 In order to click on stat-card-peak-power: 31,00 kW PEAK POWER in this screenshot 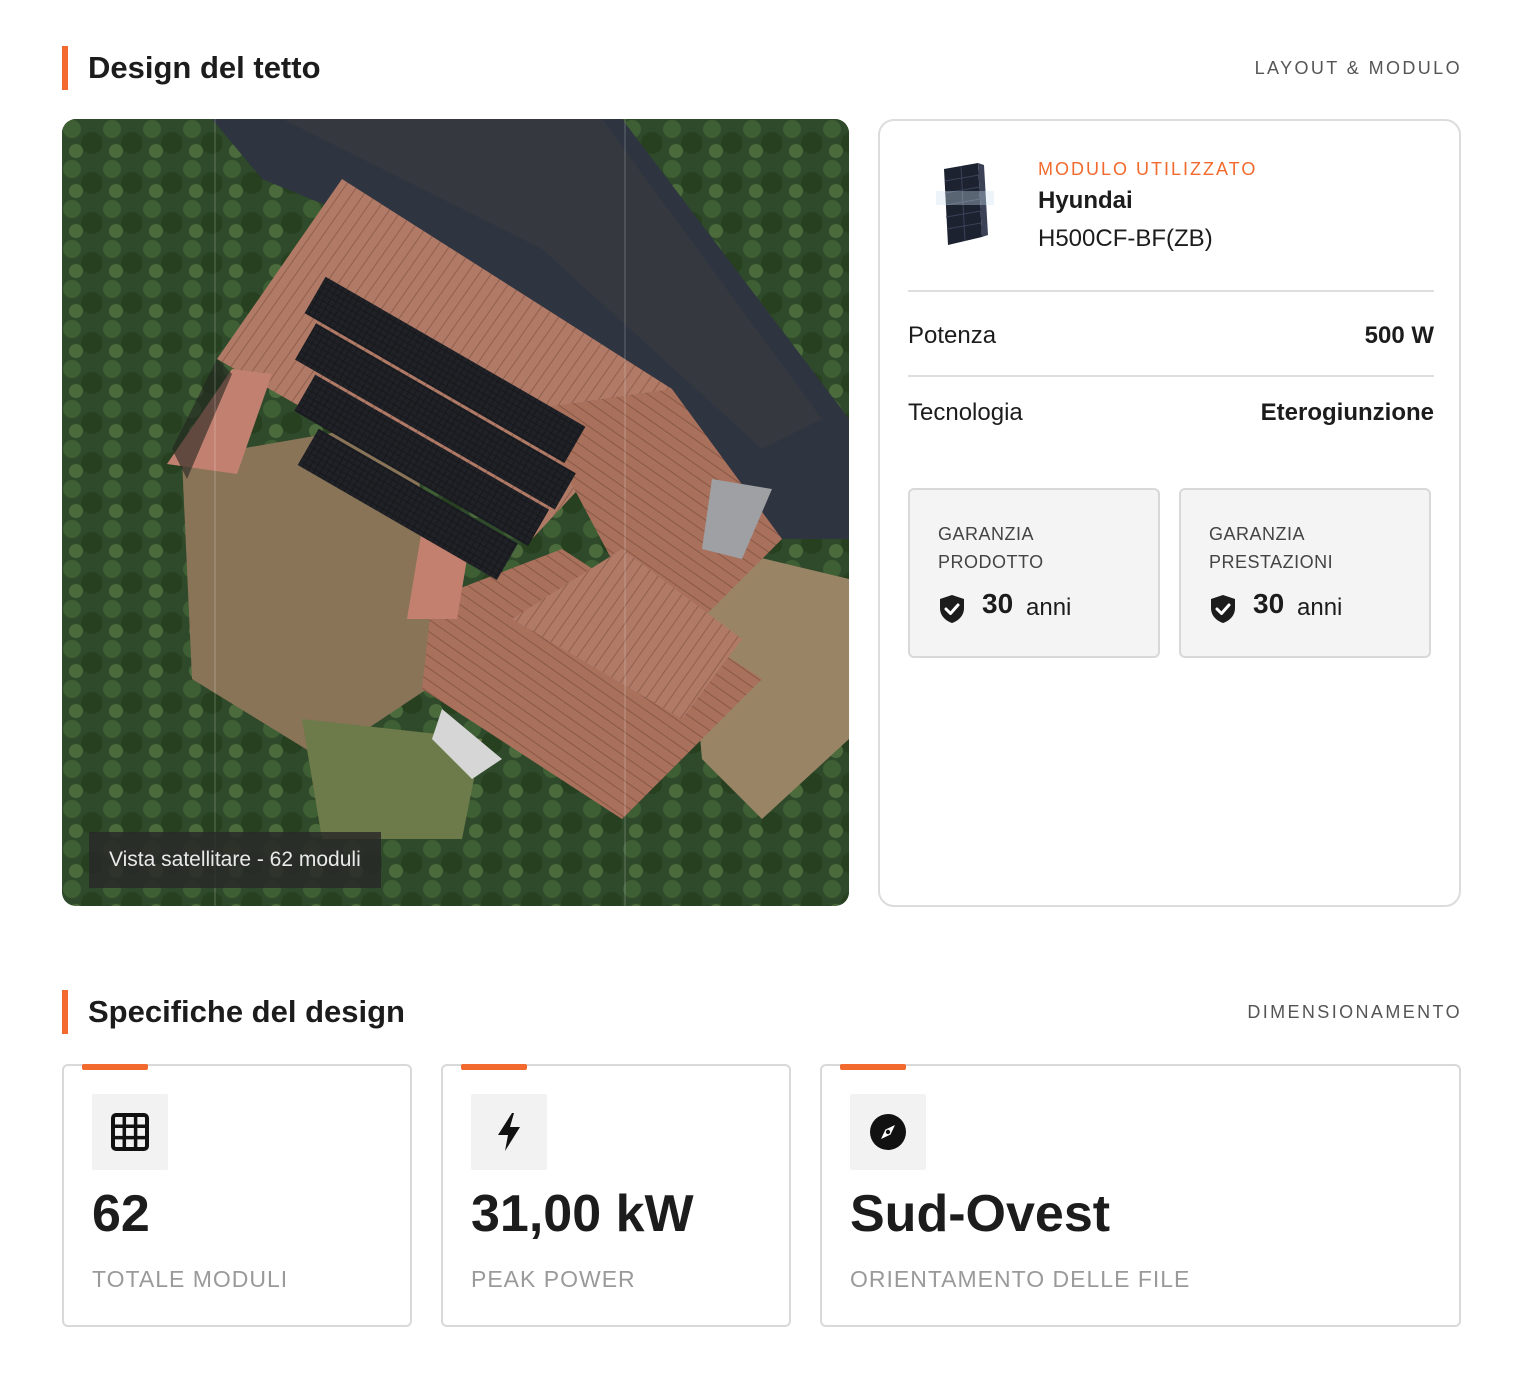, I will do `click(616, 1195)`.